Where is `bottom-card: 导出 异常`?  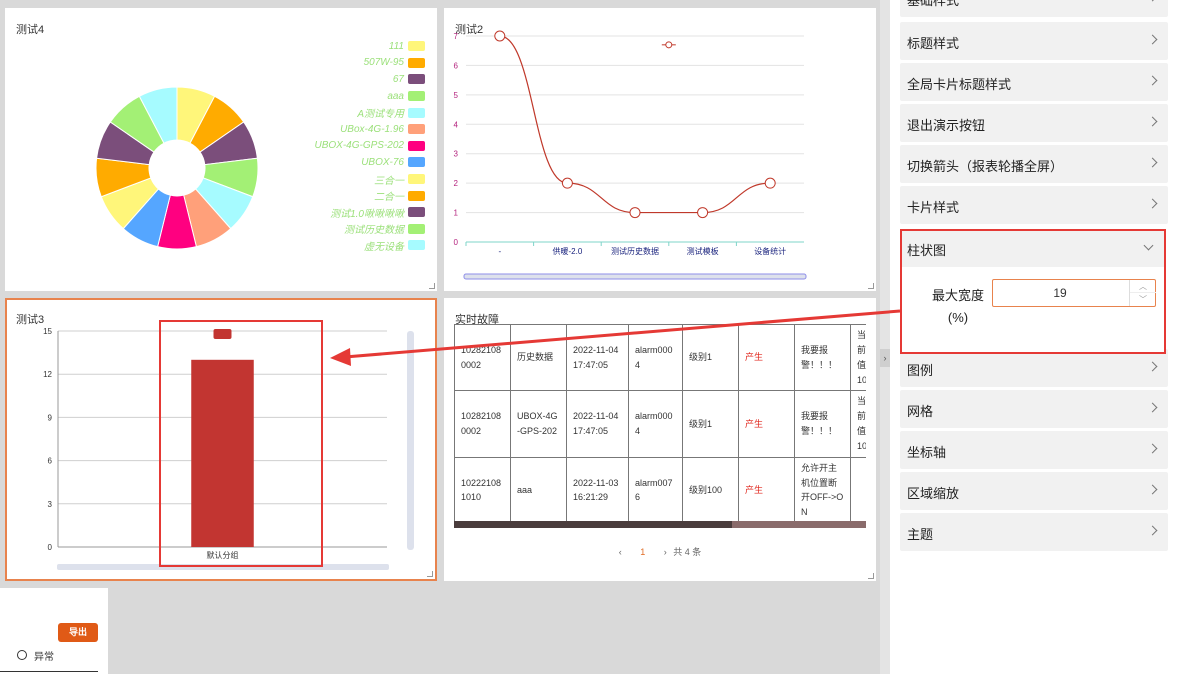 bottom-card: 导出 异常 is located at coordinates (54, 631).